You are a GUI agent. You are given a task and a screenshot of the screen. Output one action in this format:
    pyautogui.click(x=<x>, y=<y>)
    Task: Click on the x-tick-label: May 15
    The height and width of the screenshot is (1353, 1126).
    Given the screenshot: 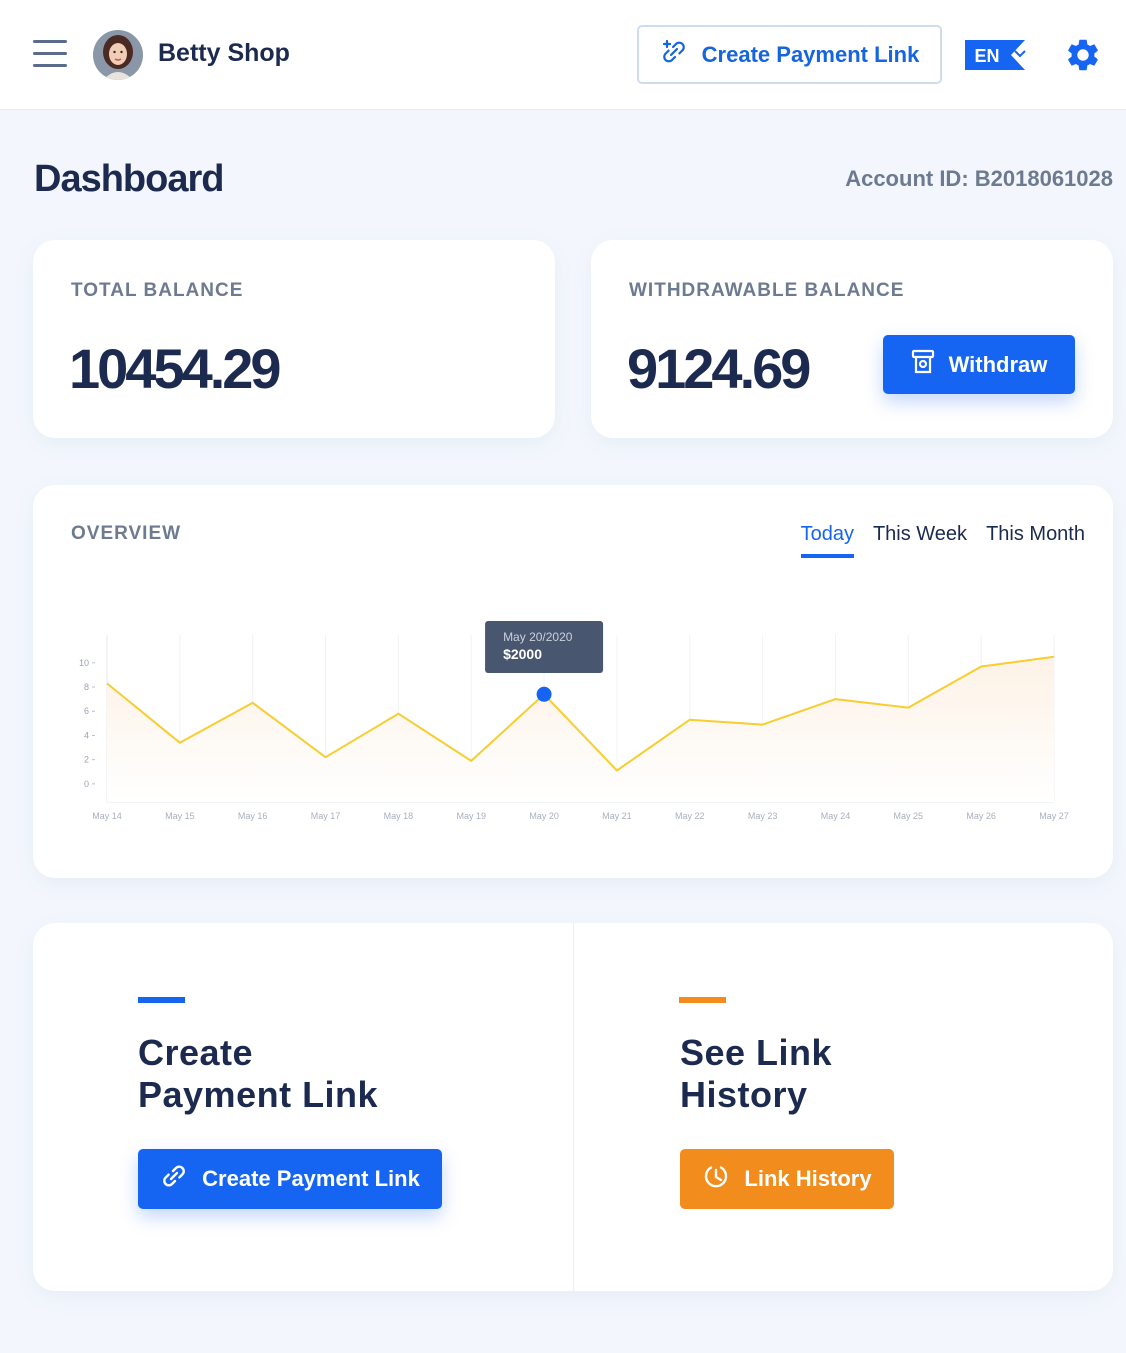 What is the action you would take?
    pyautogui.click(x=180, y=816)
    